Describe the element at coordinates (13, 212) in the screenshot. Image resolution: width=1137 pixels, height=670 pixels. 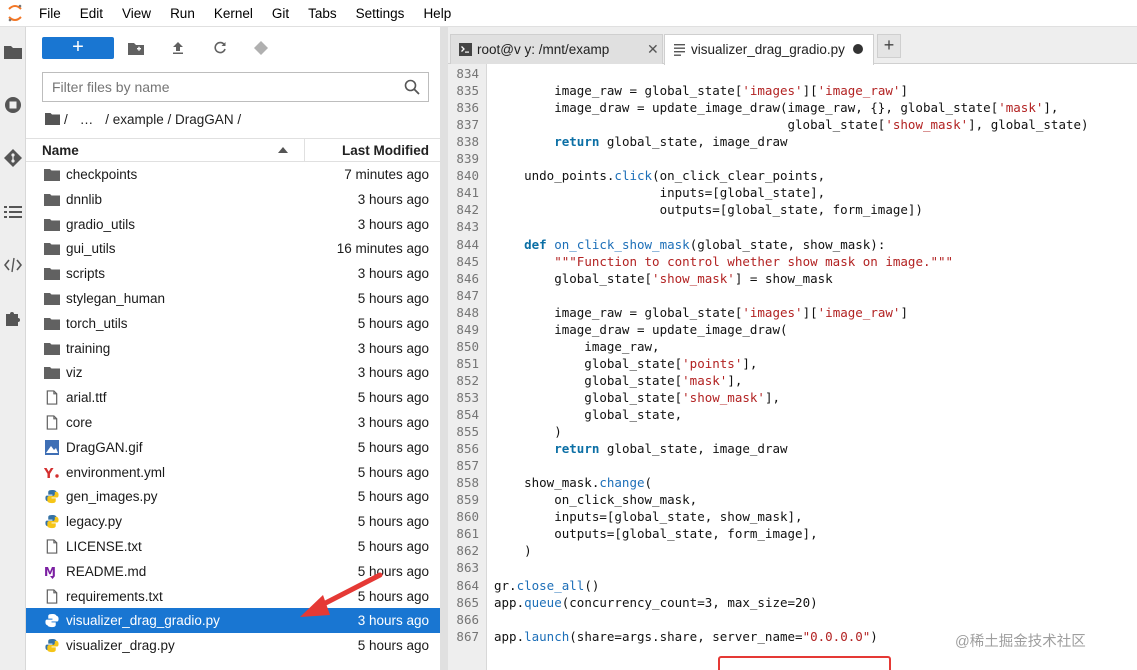
I see `table-of-contents-icon` at that location.